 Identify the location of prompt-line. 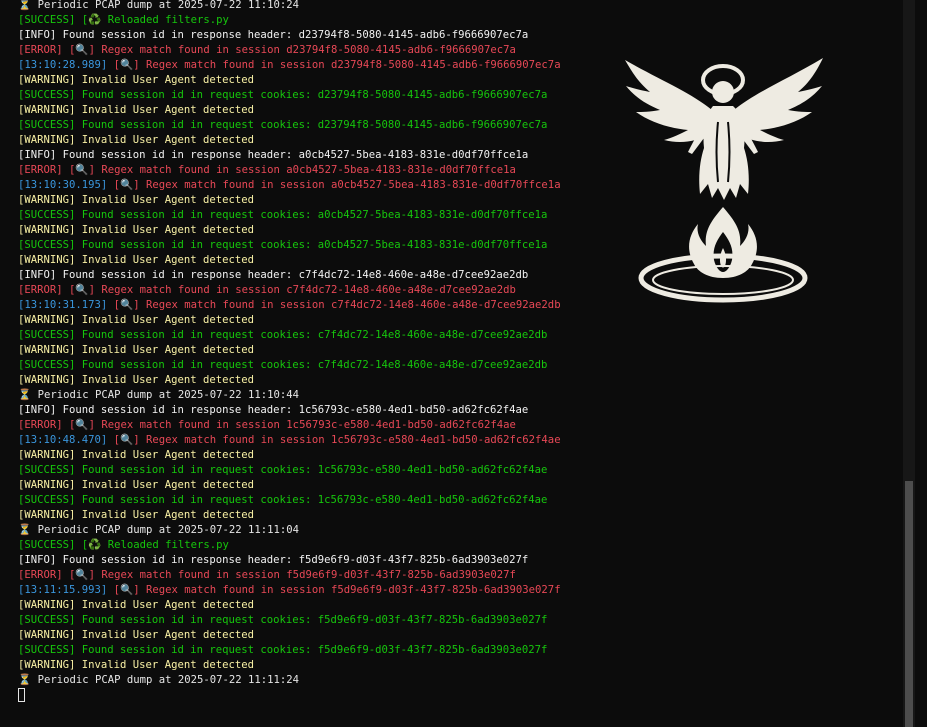
(289, 695).